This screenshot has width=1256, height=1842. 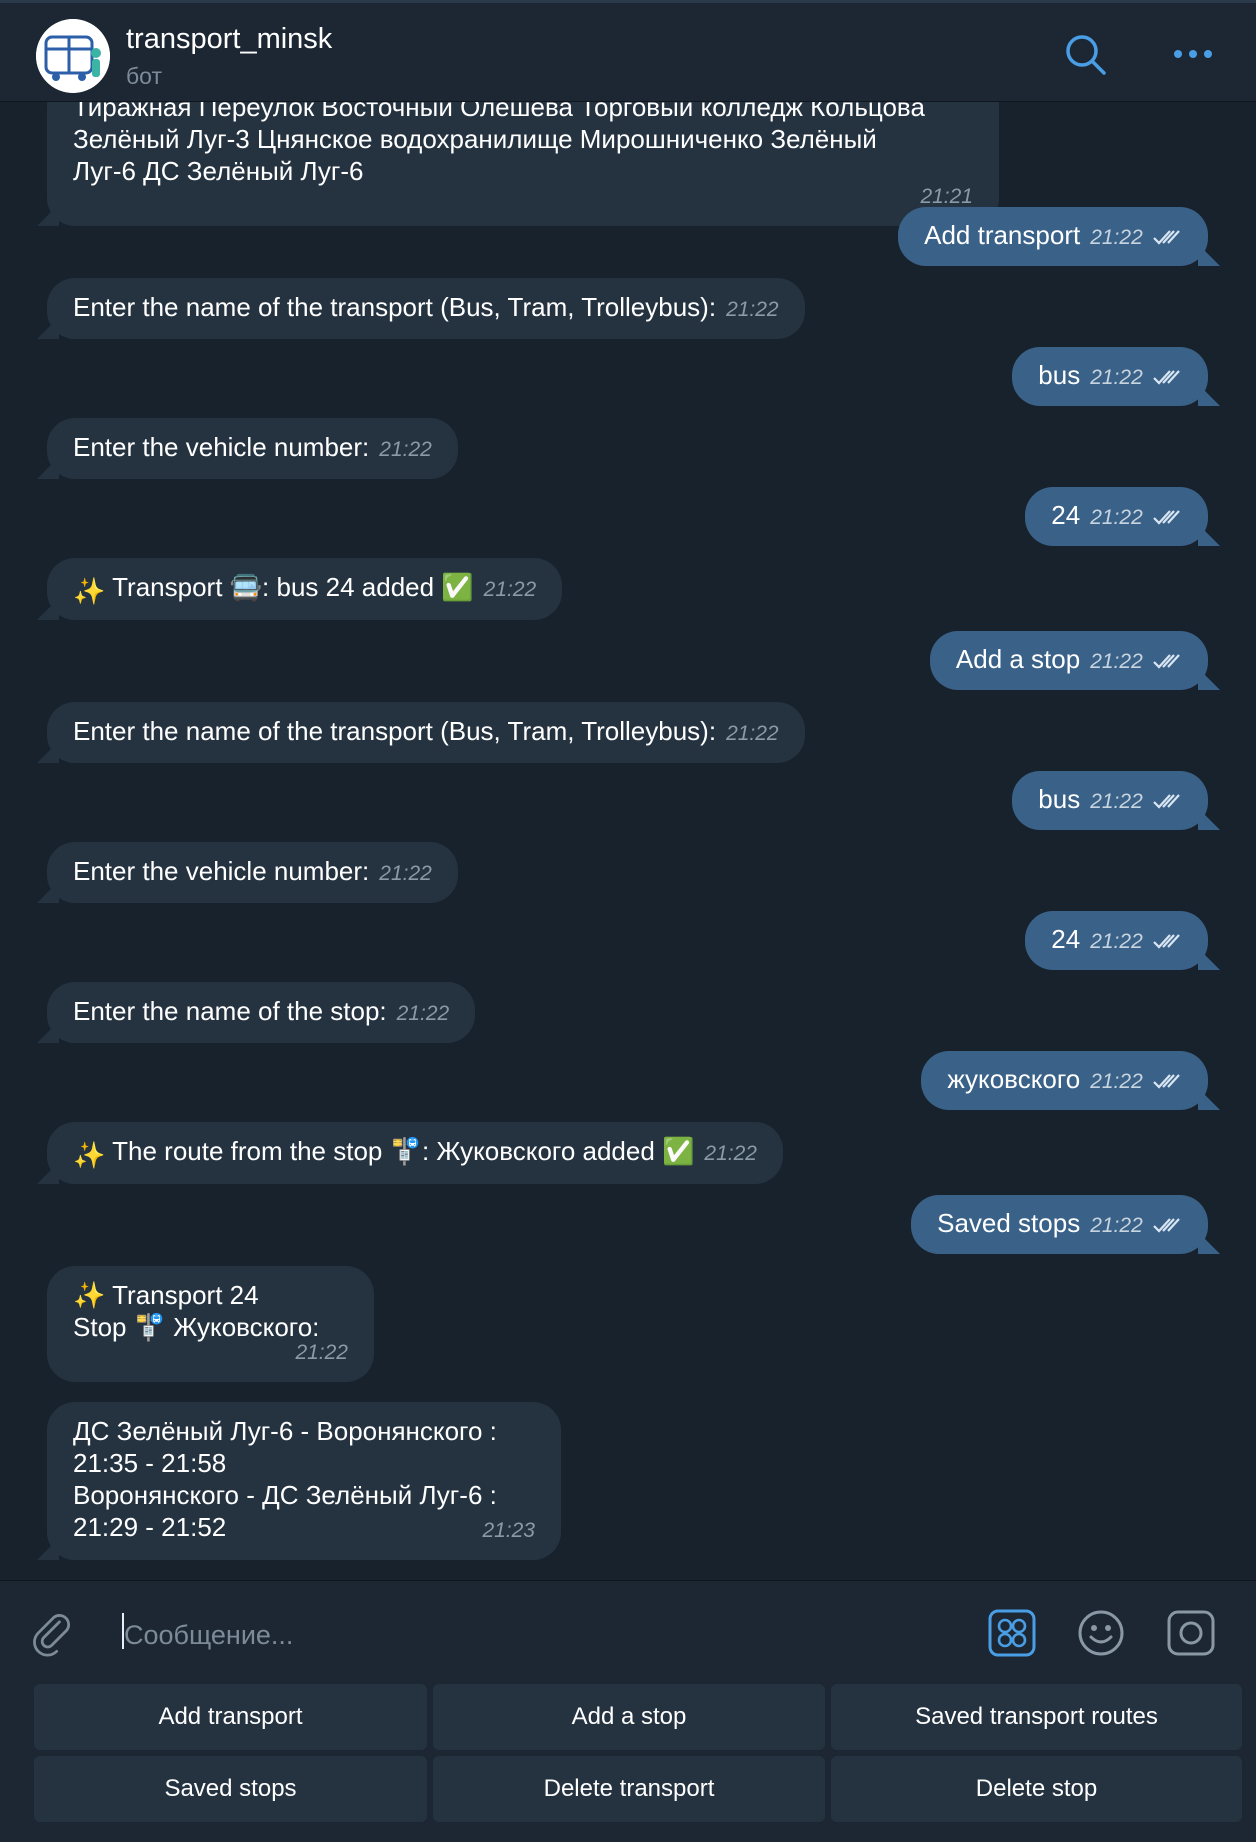 I want to click on message-text: Add a stop, so click(x=1018, y=659).